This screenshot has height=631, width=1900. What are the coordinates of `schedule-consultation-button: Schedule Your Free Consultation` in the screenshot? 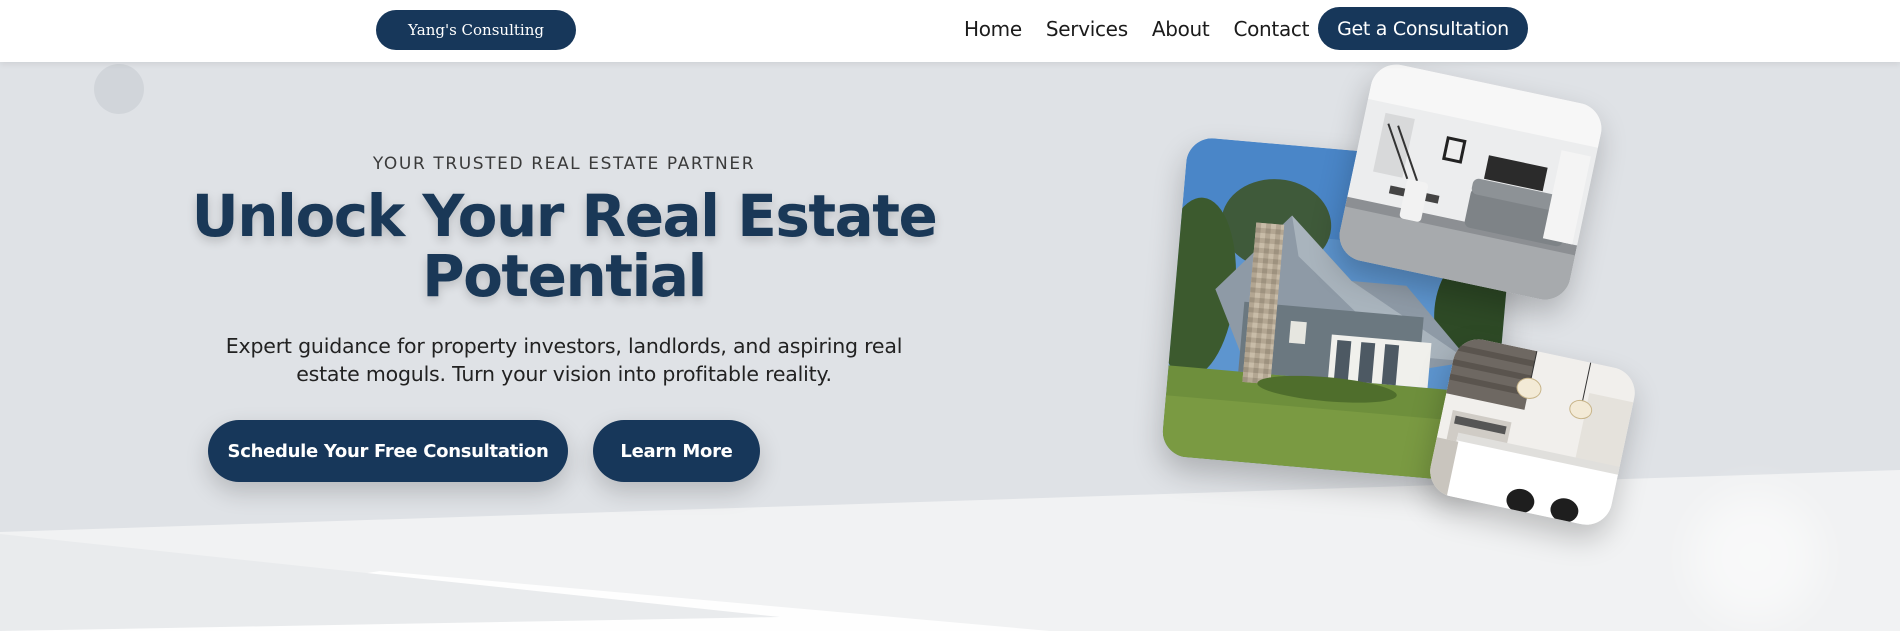 It's located at (388, 451).